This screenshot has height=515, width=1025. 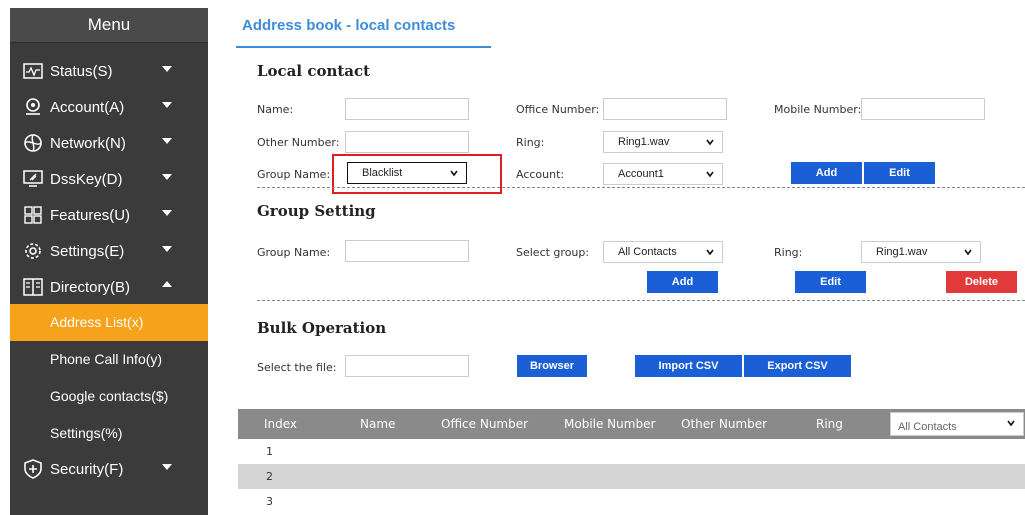 I want to click on nav-label: Settings(E), so click(x=87, y=251).